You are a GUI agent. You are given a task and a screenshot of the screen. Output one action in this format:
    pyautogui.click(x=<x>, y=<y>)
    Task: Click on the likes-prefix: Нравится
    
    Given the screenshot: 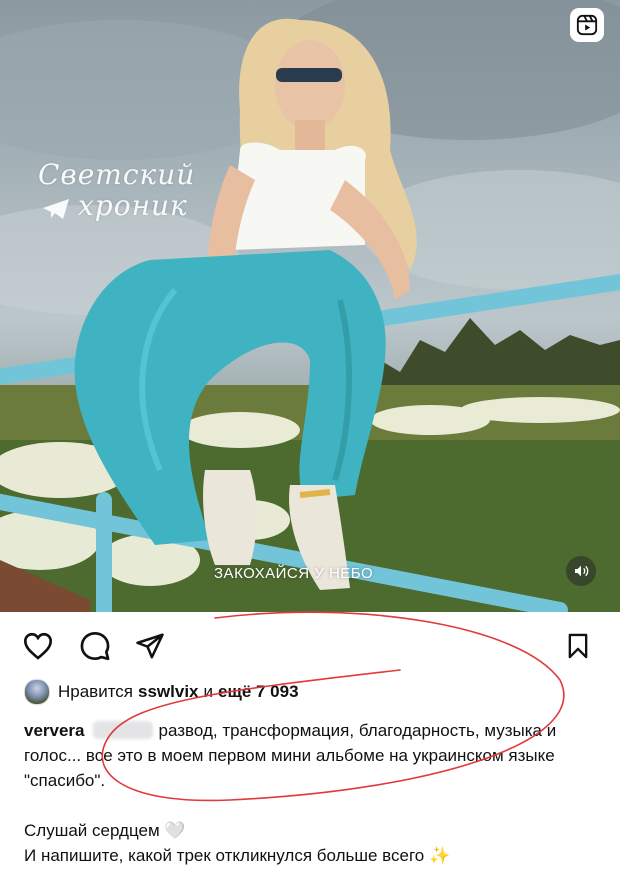 What is the action you would take?
    pyautogui.click(x=96, y=691)
    